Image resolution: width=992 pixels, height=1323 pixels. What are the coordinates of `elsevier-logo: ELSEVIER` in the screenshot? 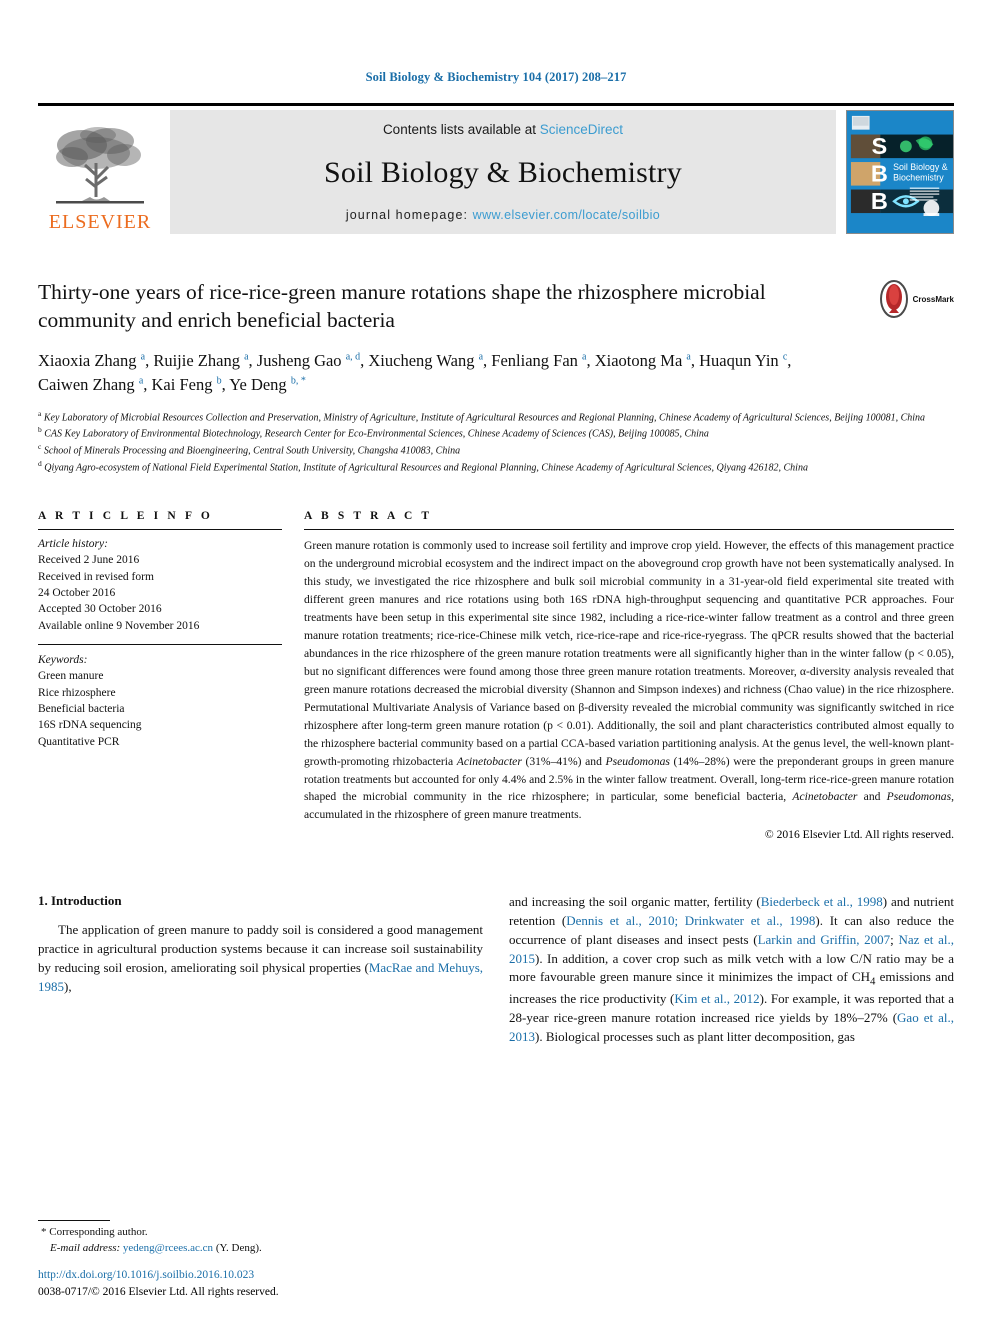 It's located at (100, 172).